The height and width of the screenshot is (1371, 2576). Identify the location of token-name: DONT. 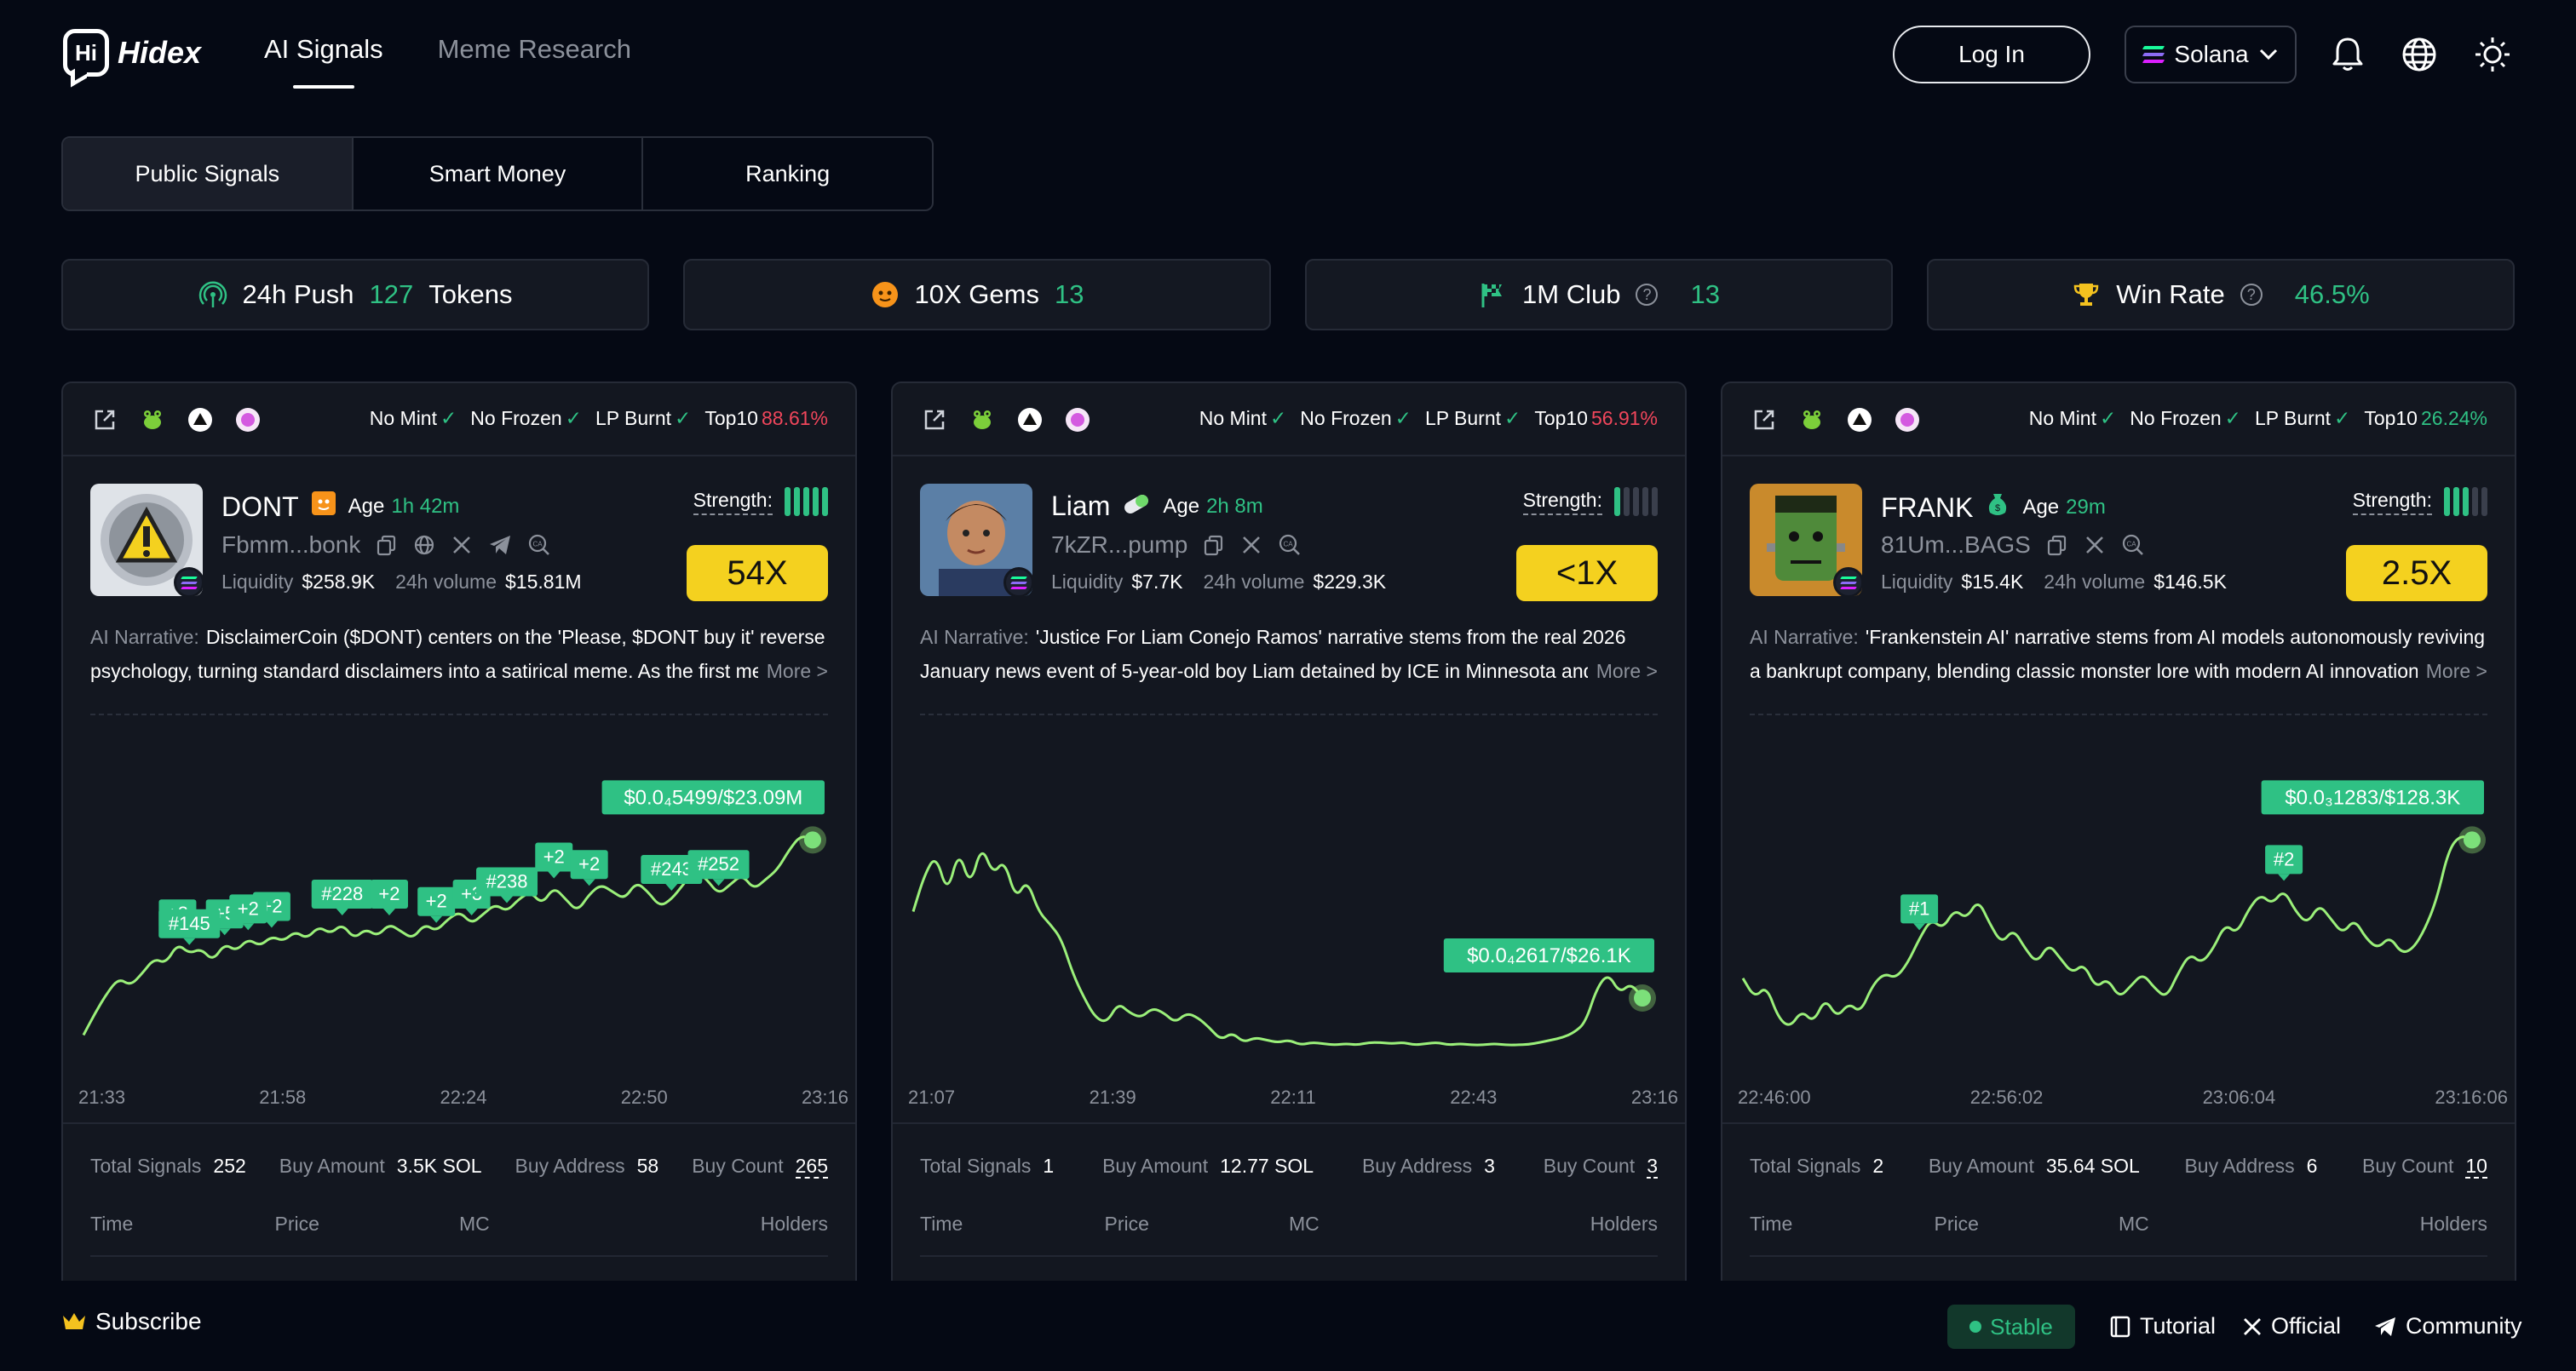
(260, 507).